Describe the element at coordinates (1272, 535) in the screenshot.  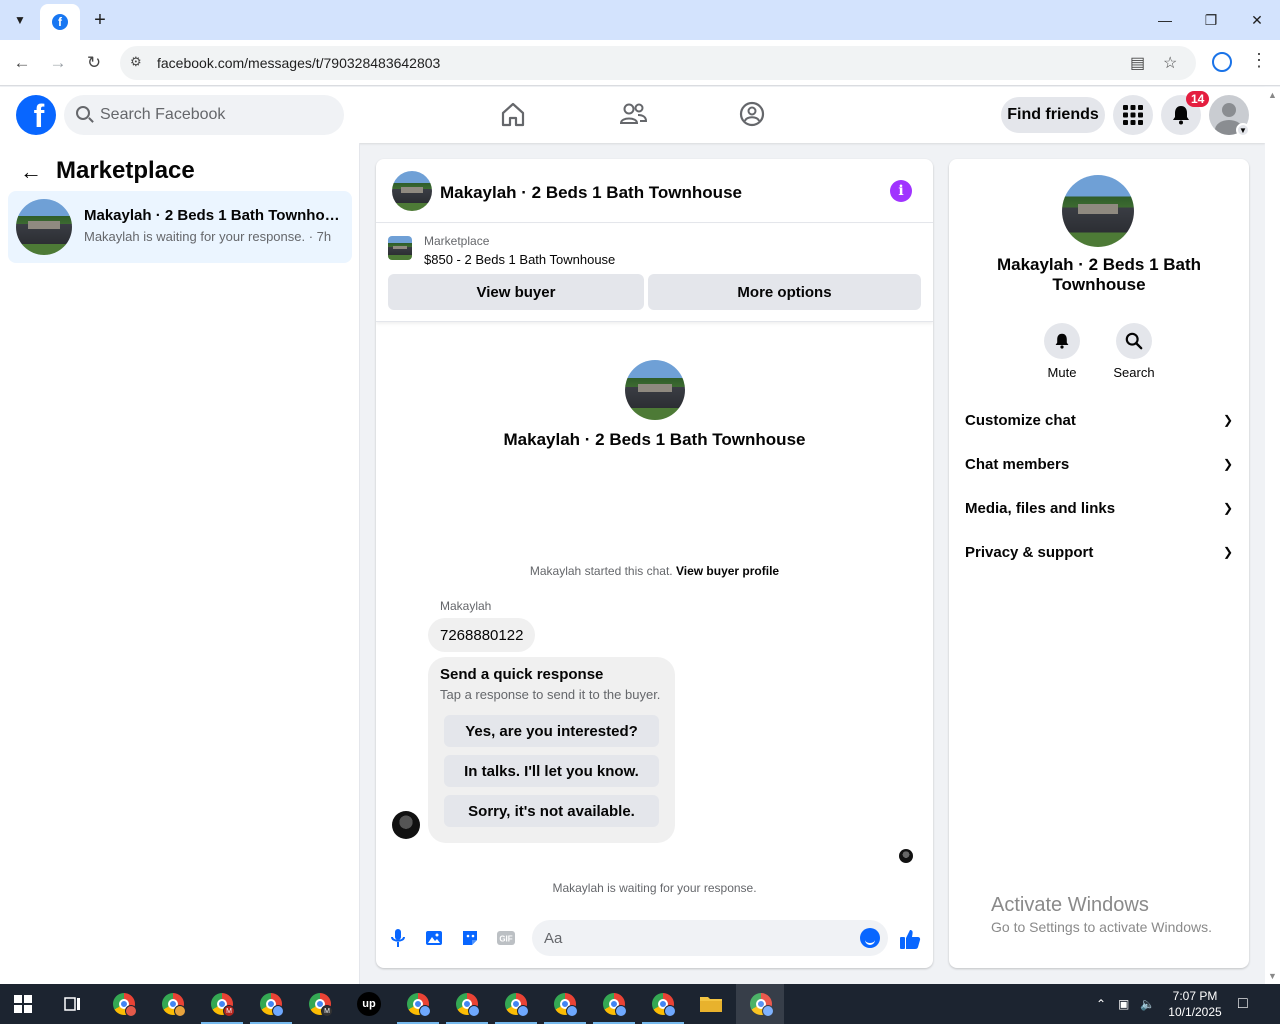
I see `page-scrollbar: ▲ ▼` at that location.